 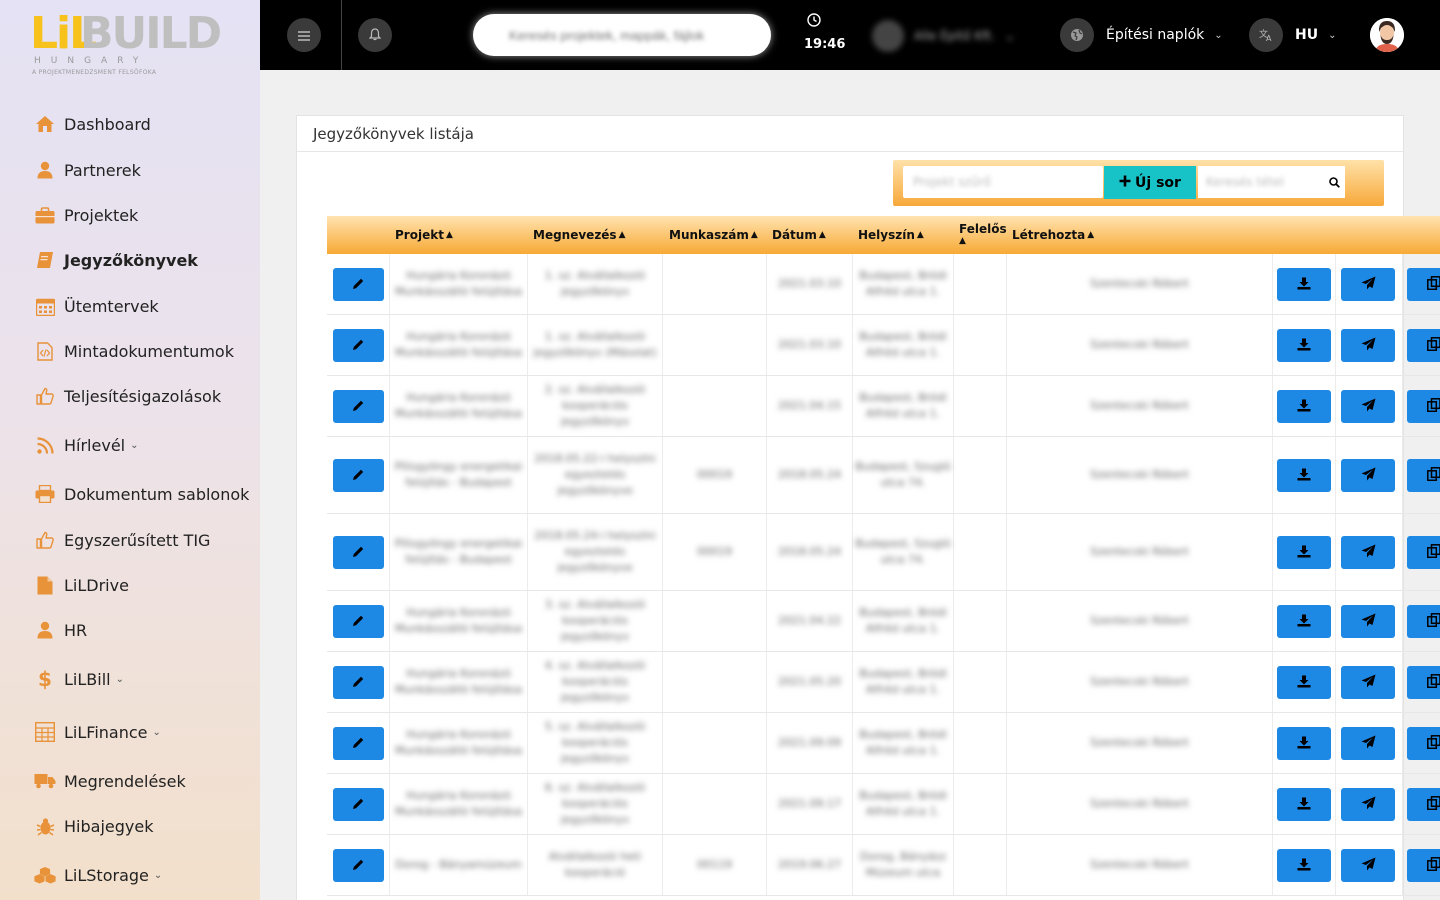 I want to click on notifications-button, so click(x=375, y=35).